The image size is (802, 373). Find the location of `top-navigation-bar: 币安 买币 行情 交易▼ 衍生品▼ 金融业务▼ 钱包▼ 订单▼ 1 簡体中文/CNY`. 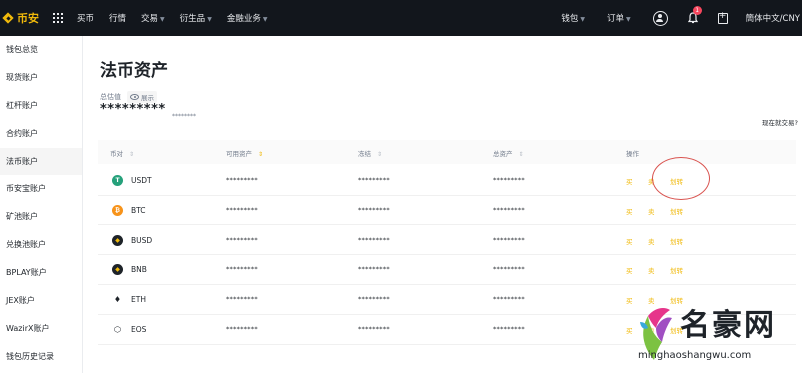

top-navigation-bar: 币安 买币 行情 交易▼ 衍生品▼ 金融业务▼ 钱包▼ 订单▼ 1 簡体中文/CNY is located at coordinates (401, 18).